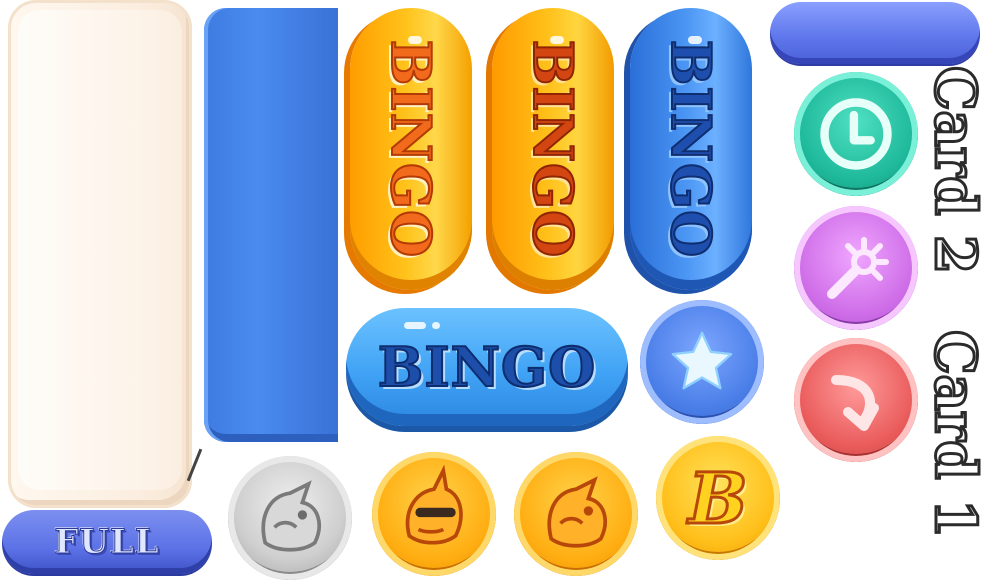 The width and height of the screenshot is (986, 587). What do you see at coordinates (953, 434) in the screenshot?
I see `card-1-label: Card 1` at bounding box center [953, 434].